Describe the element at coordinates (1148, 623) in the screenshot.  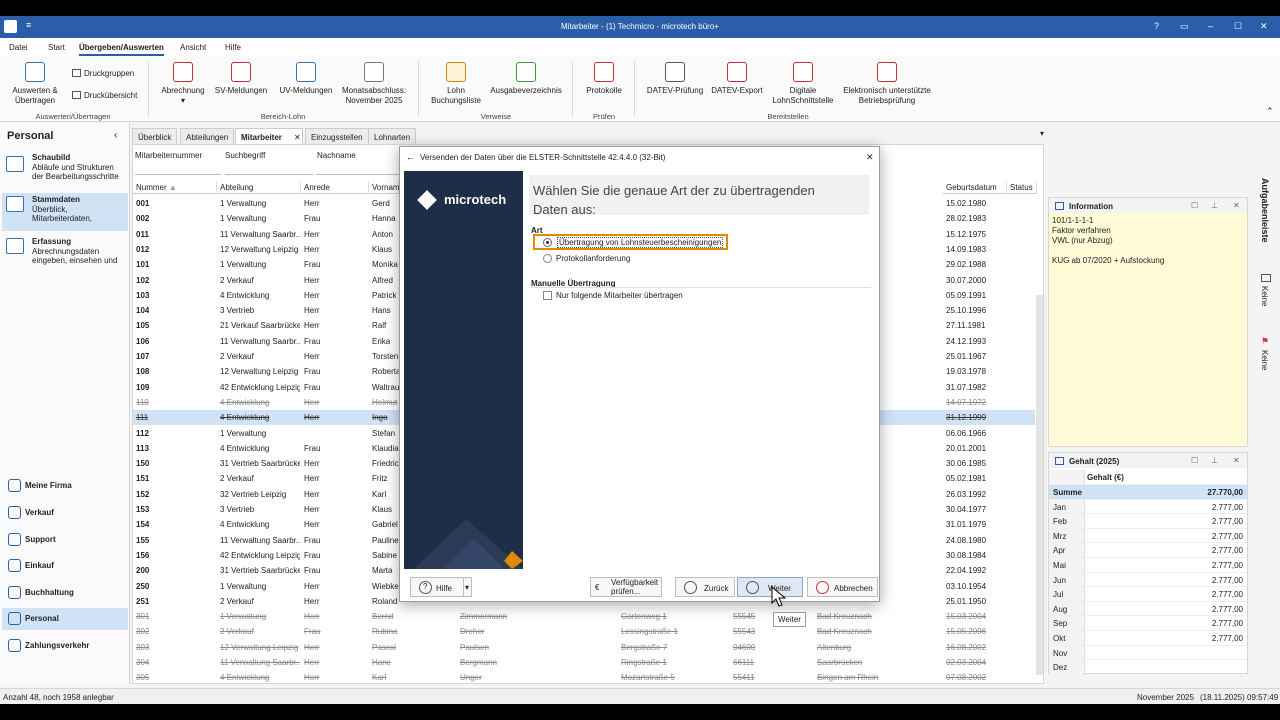
I see `gehalt-month-row: Sep 2.777,00` at that location.